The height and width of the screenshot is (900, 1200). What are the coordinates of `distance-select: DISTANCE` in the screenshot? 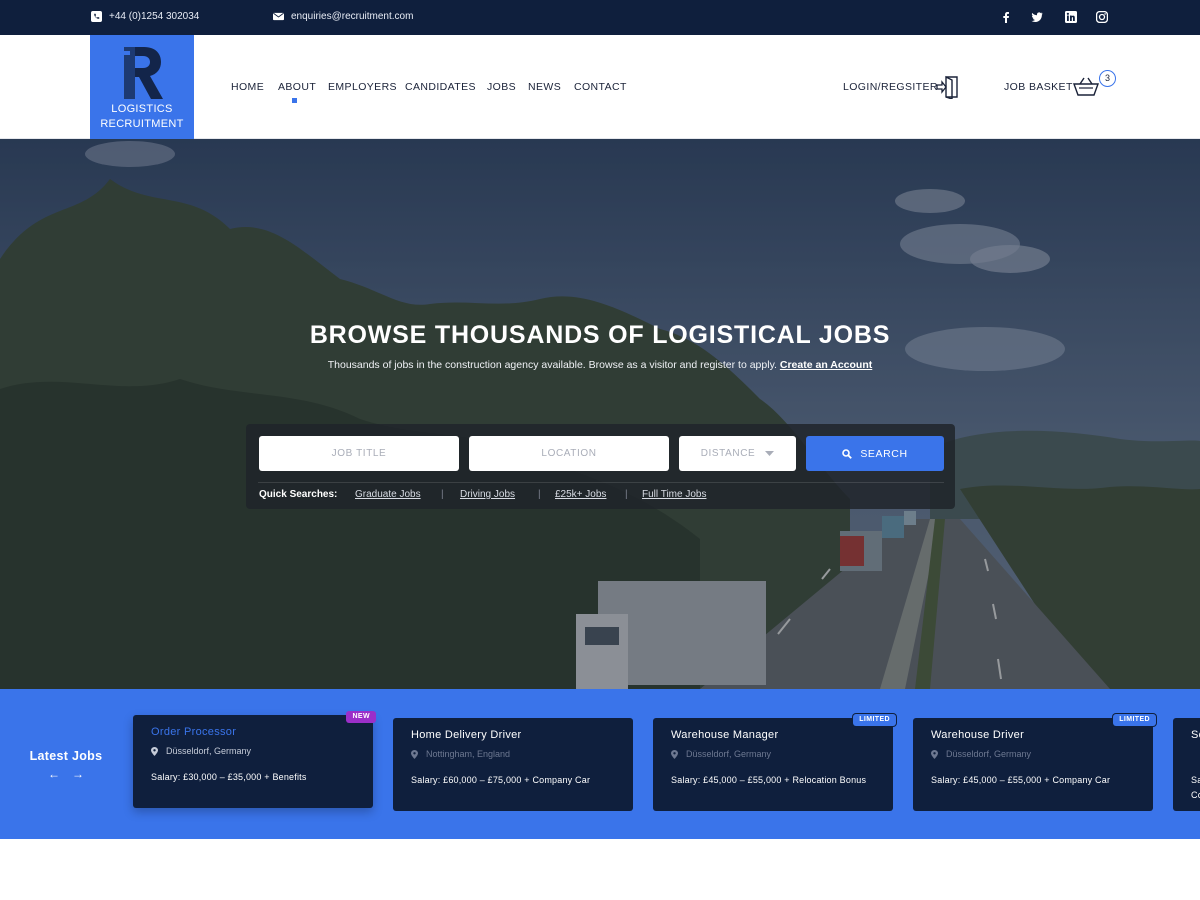 It's located at (737, 453).